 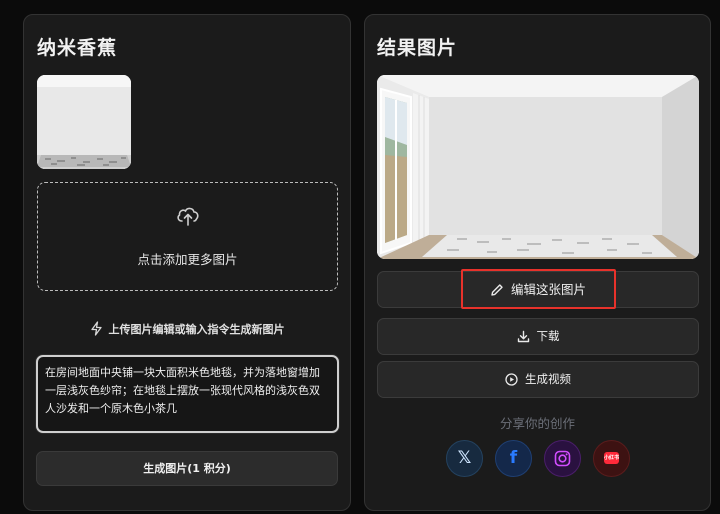 I want to click on generate-video-label: 生成视频, so click(x=548, y=379).